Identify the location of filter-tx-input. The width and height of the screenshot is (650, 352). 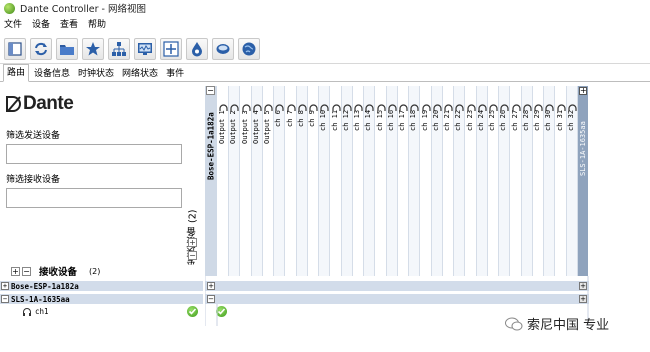
(94, 154).